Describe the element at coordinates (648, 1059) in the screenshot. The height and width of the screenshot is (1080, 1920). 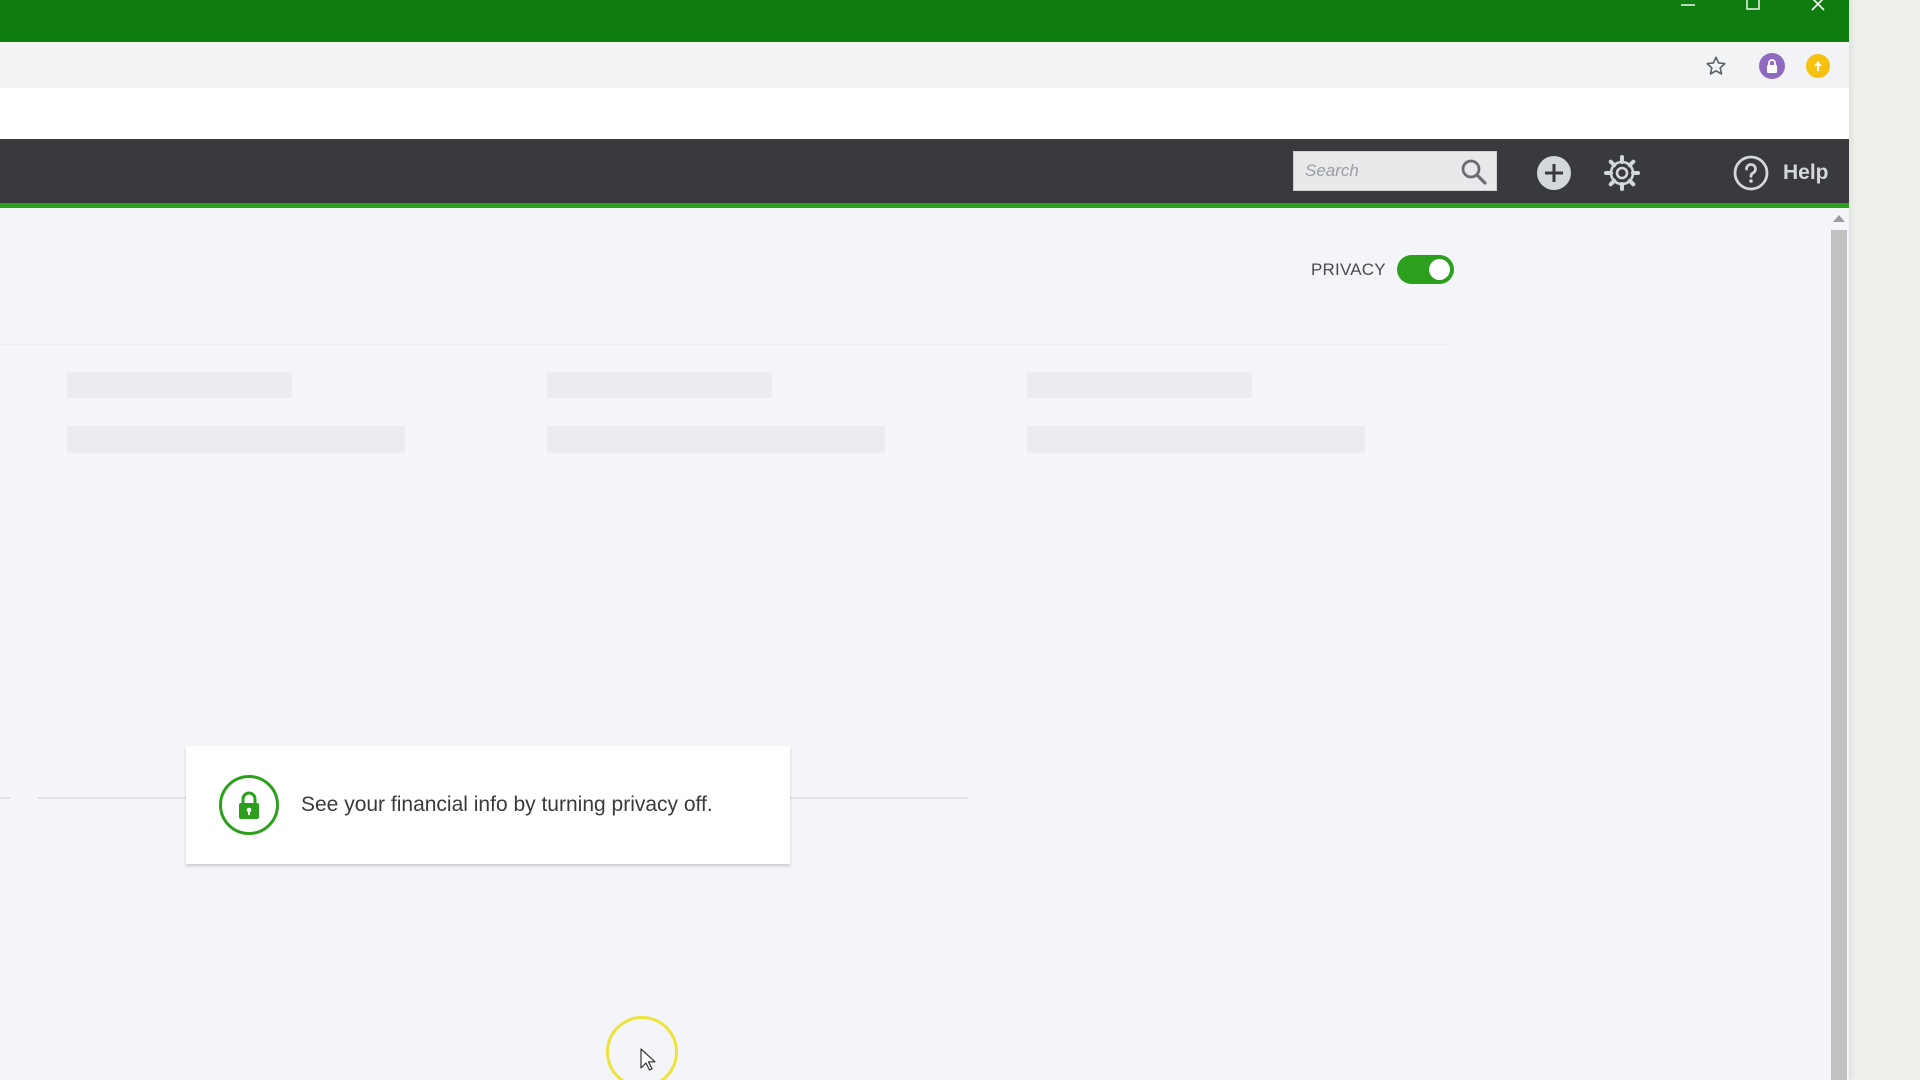
I see `mouse-pointer-icon` at that location.